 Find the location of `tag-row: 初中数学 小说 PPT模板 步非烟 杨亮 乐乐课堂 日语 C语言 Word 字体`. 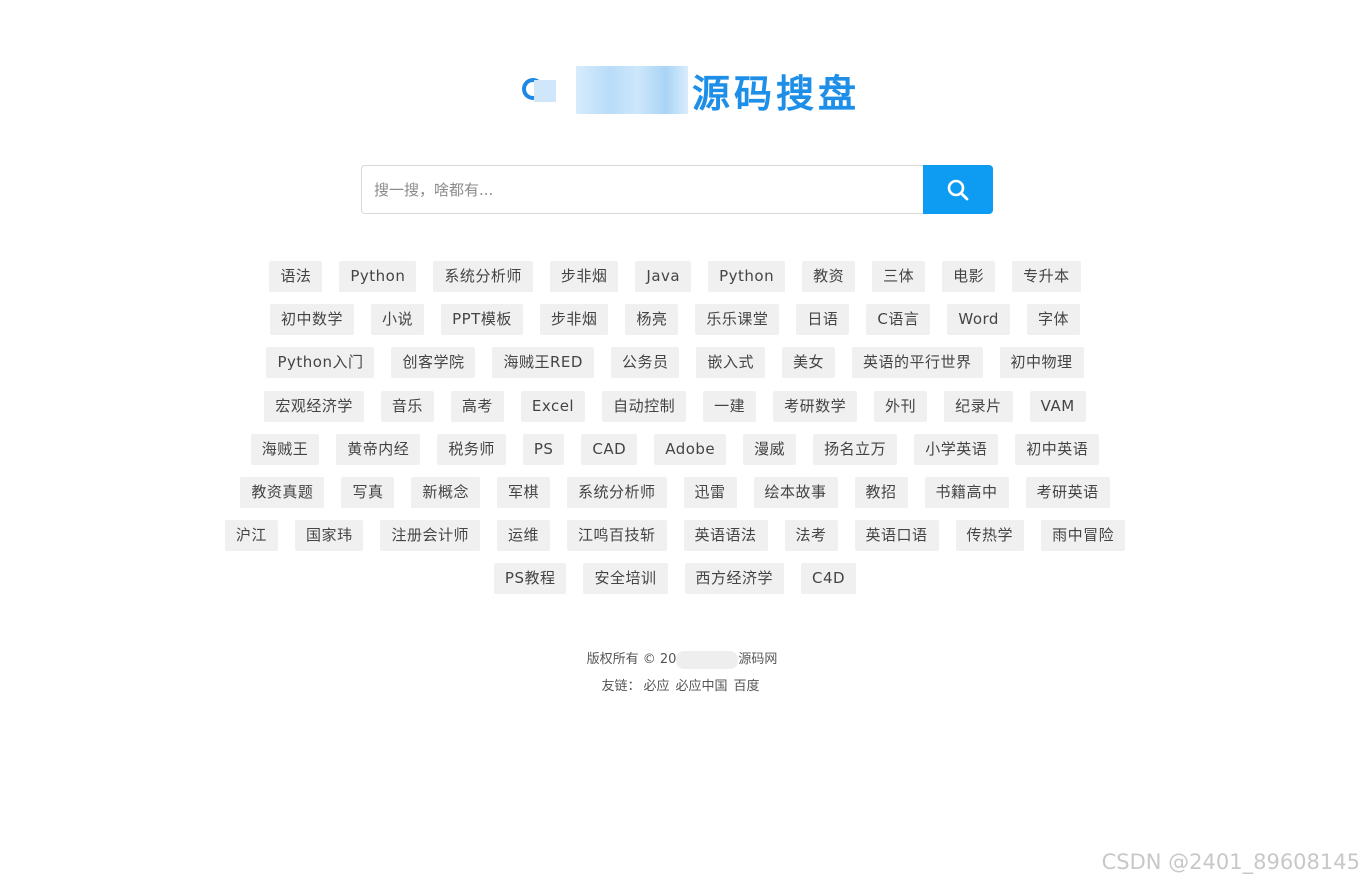

tag-row: 初中数学 小说 PPT模板 步非烟 杨亮 乐乐课堂 日语 C语言 Word 字体 is located at coordinates (675, 320).